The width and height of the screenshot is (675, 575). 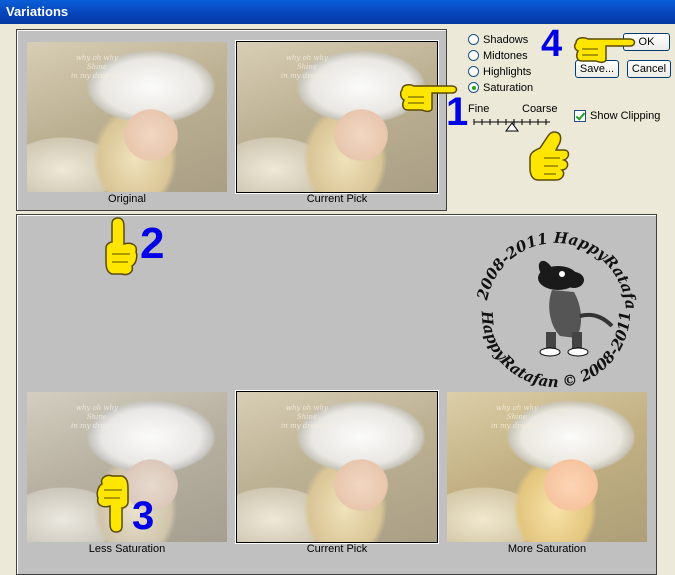 What do you see at coordinates (143, 516) in the screenshot?
I see `annotation-number: 3` at bounding box center [143, 516].